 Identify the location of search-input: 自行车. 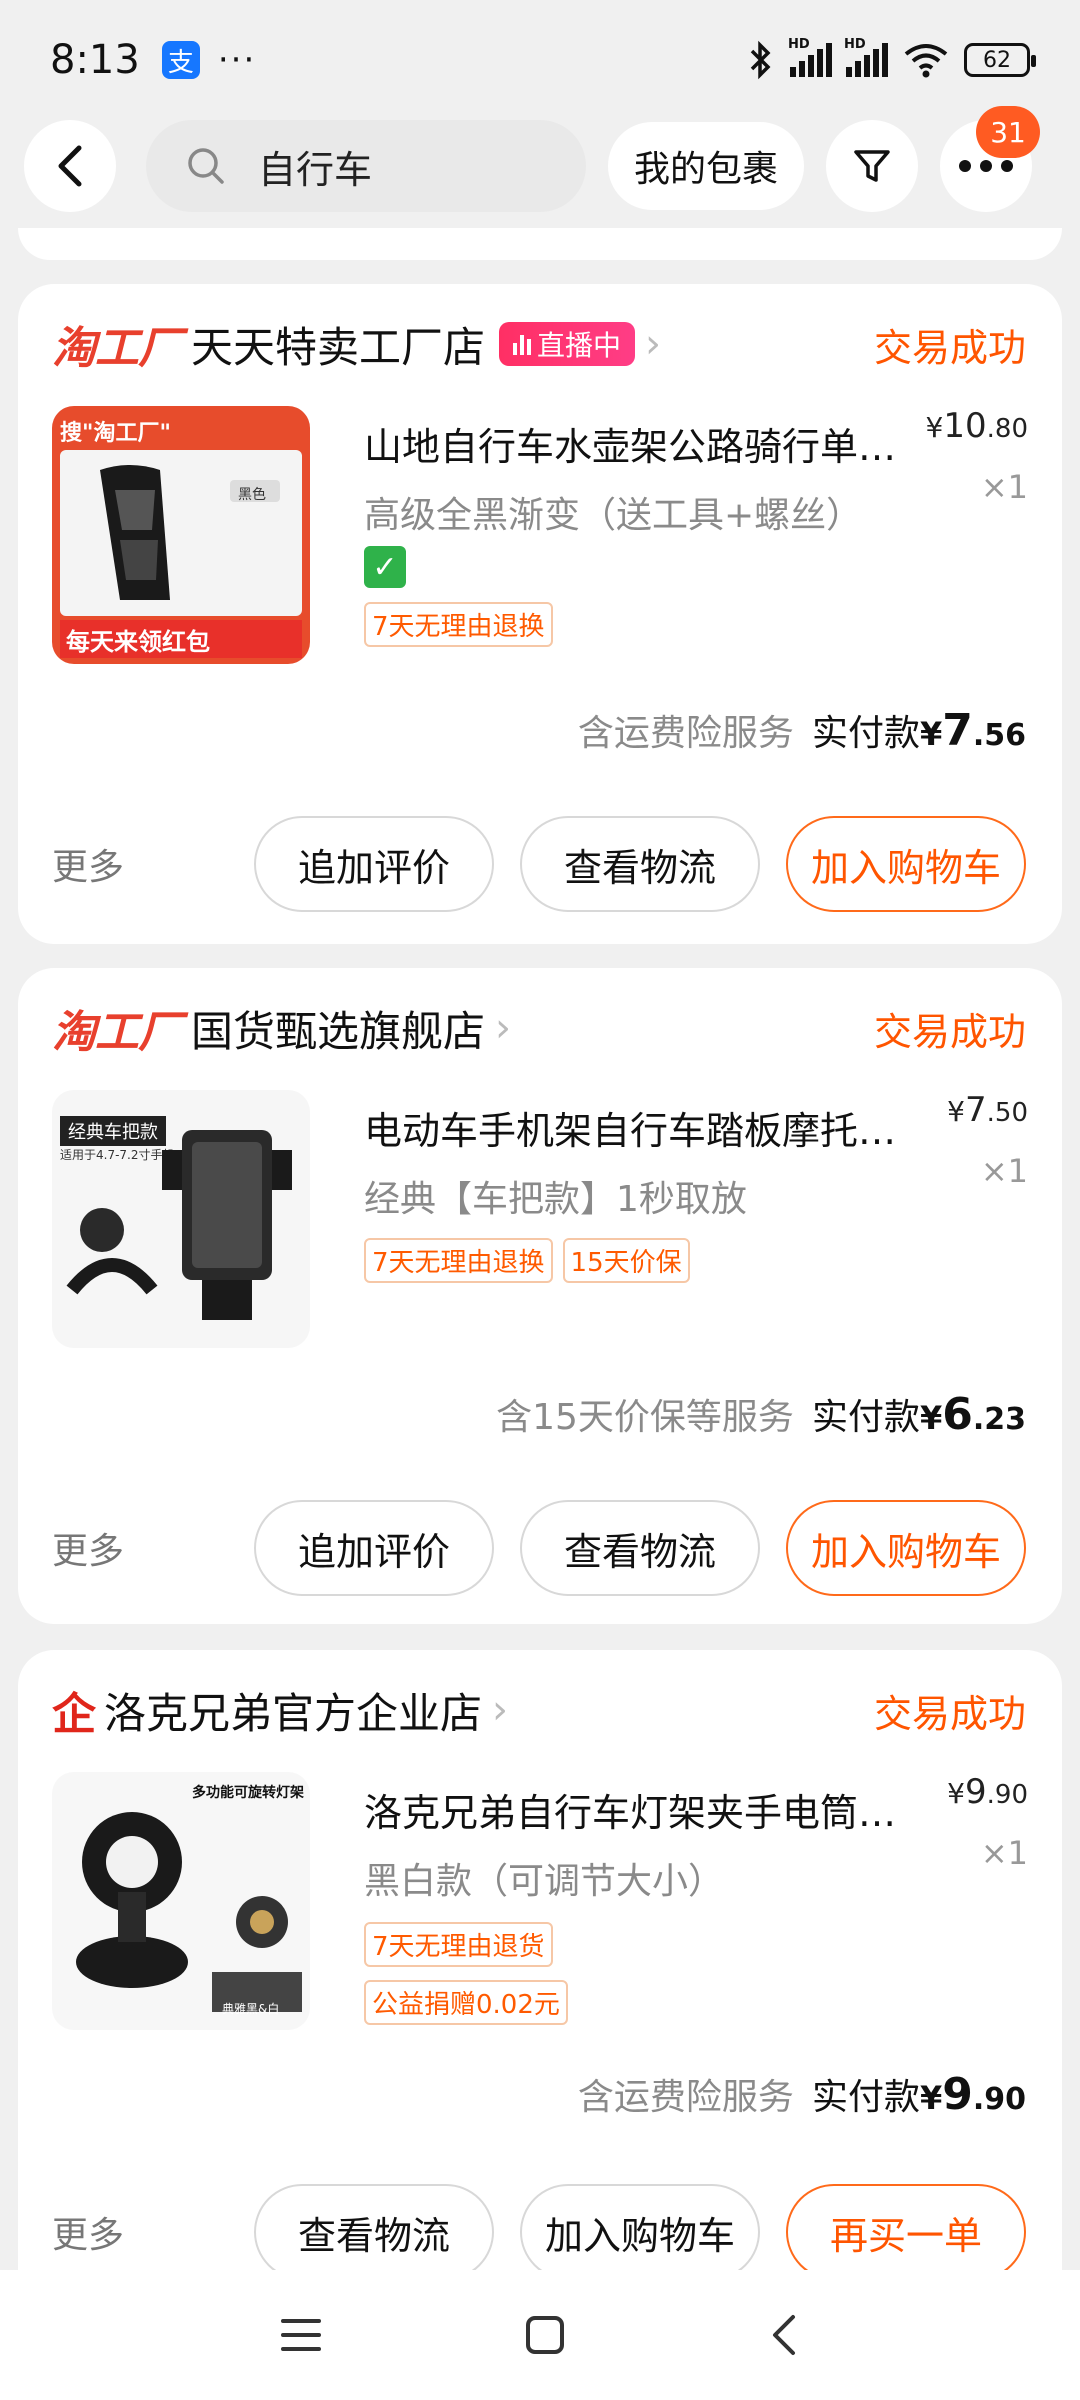
(366, 166).